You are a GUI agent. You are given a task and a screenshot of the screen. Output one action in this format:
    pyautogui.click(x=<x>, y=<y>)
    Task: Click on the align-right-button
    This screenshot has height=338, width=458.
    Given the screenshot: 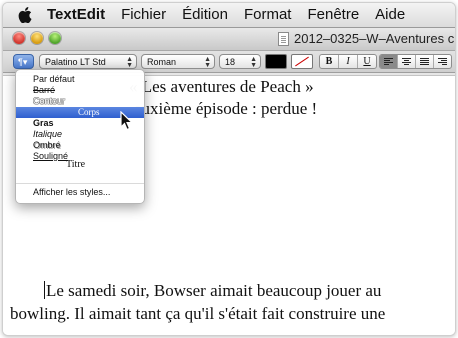 What is the action you would take?
    pyautogui.click(x=442, y=61)
    